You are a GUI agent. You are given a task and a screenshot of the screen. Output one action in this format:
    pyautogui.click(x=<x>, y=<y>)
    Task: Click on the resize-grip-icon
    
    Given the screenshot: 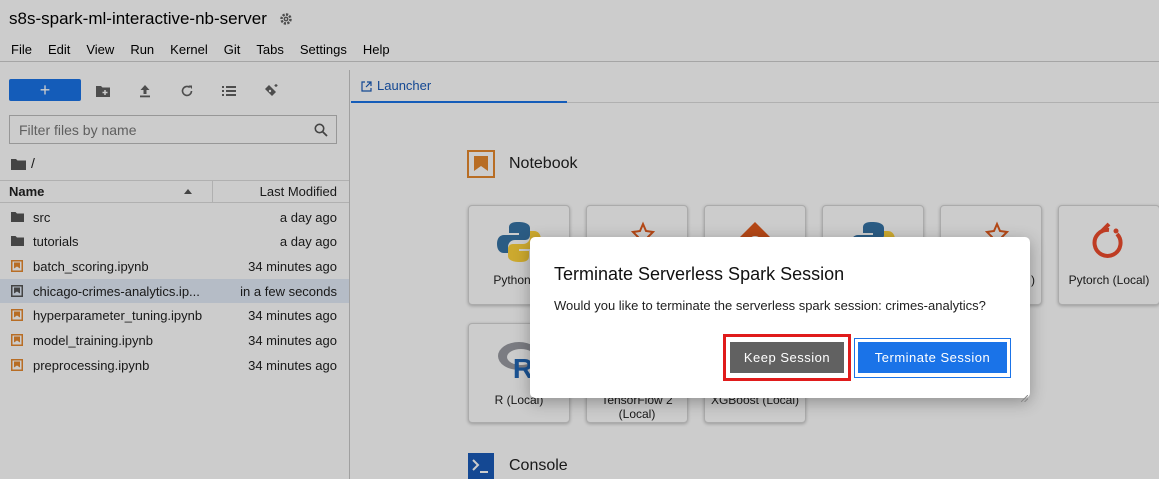 What is the action you would take?
    pyautogui.click(x=1024, y=396)
    